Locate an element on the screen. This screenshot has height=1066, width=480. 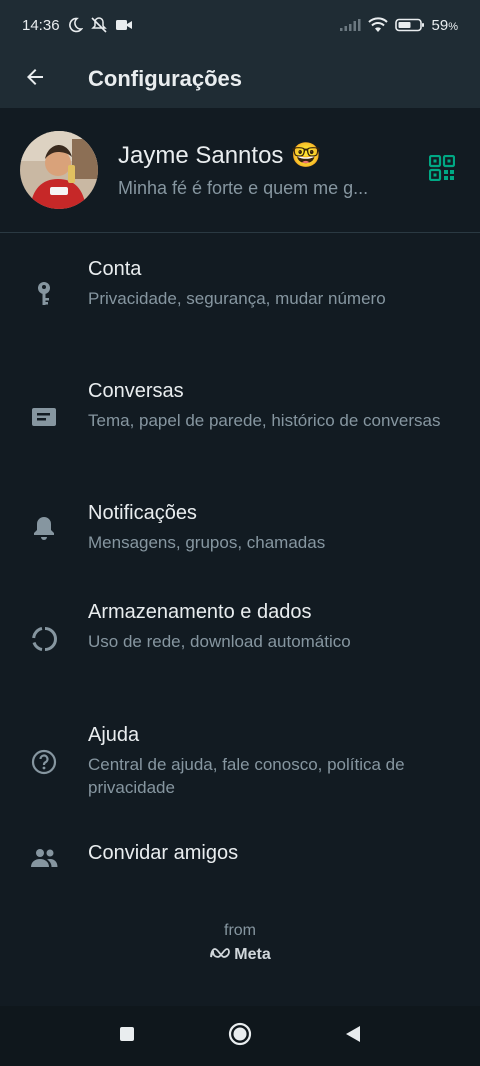
back-triangle-icon is located at coordinates (353, 1036).